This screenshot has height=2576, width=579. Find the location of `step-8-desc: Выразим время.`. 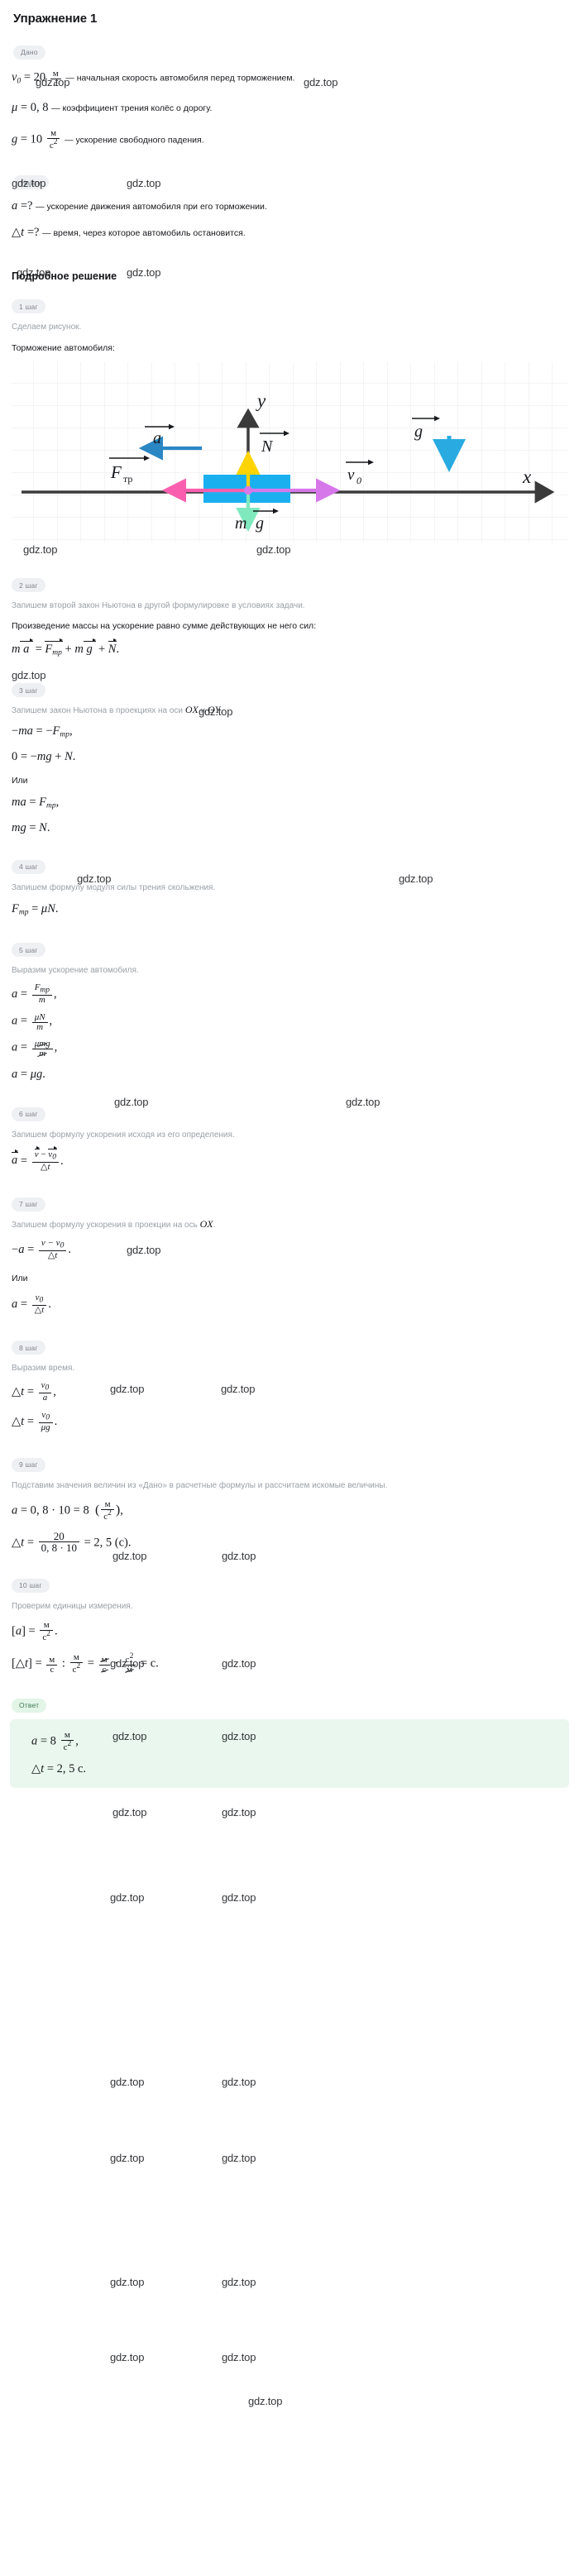

step-8-desc: Выразим время. is located at coordinates (43, 1369).